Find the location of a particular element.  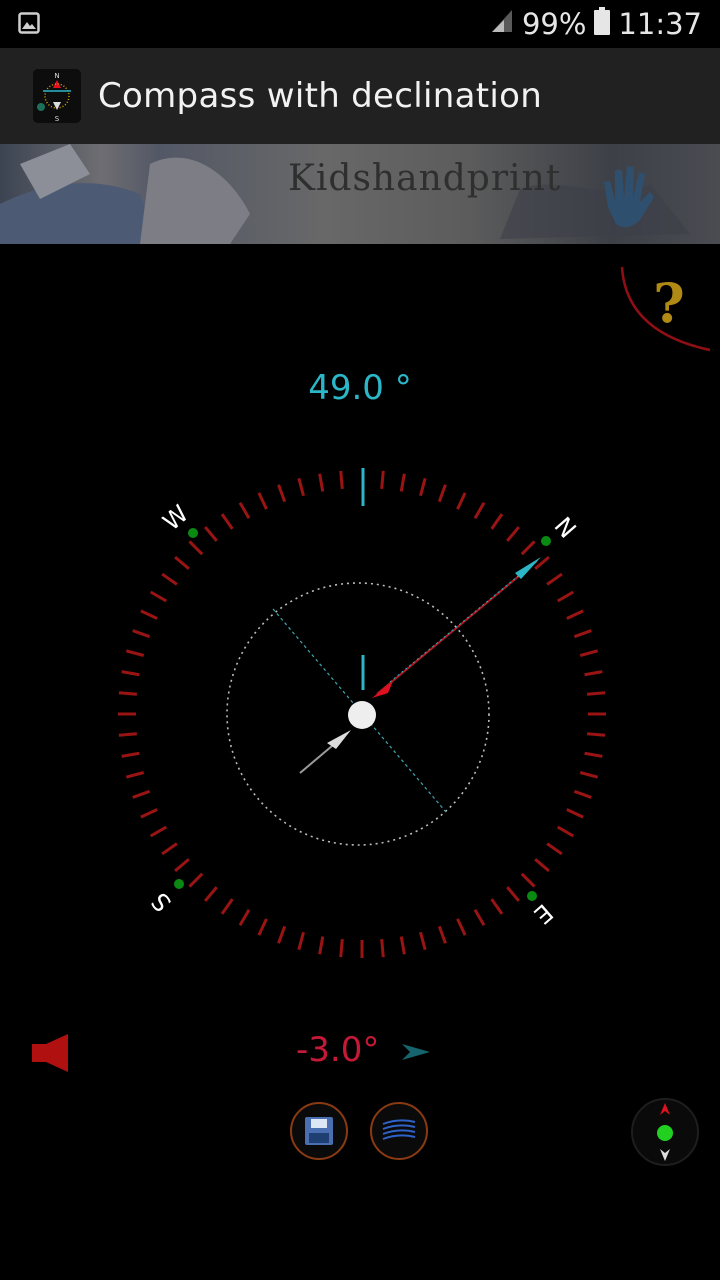

save-icon is located at coordinates (319, 1131).